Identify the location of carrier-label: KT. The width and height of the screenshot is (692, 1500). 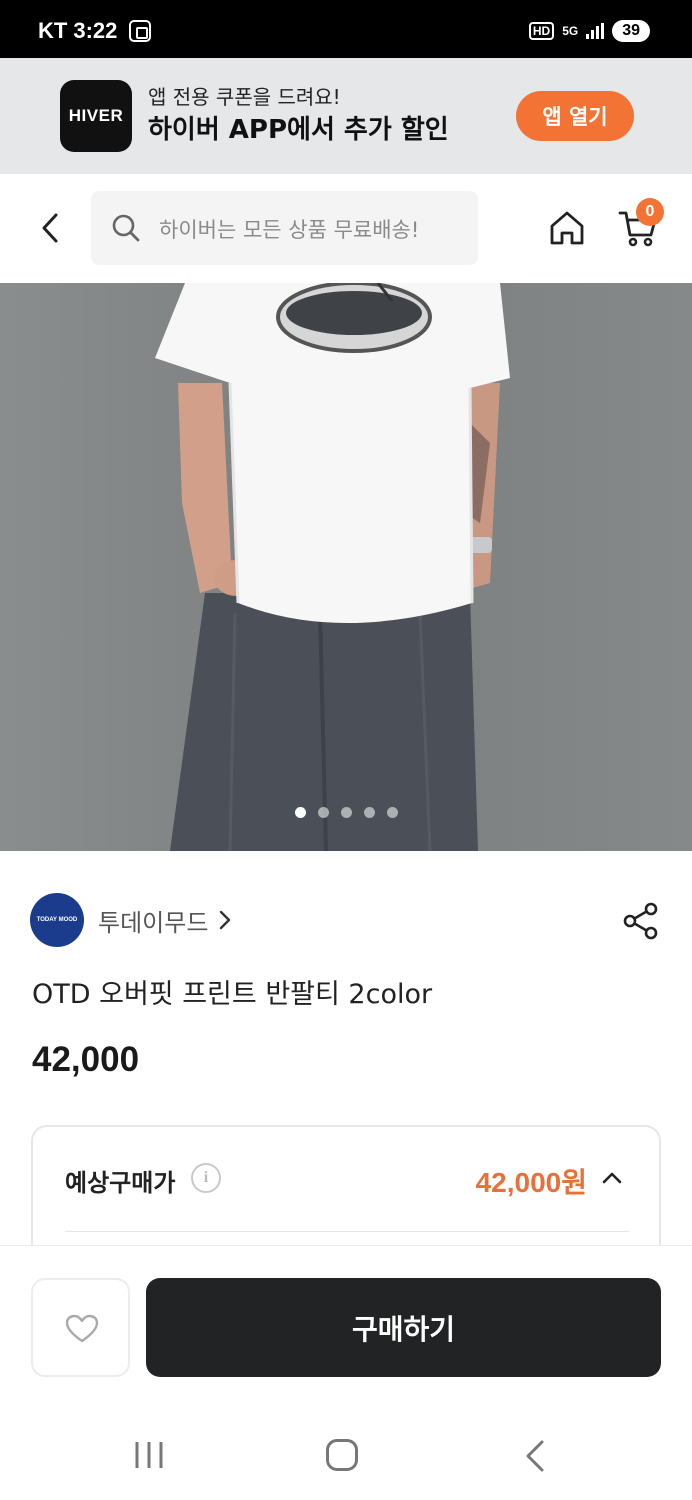
(53, 30).